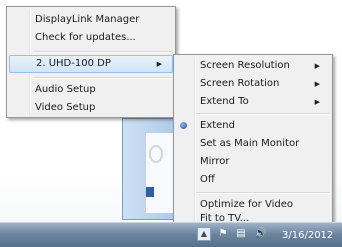 This screenshot has height=247, width=342. I want to click on menu-item-label: Set as Main Monitor, so click(250, 143).